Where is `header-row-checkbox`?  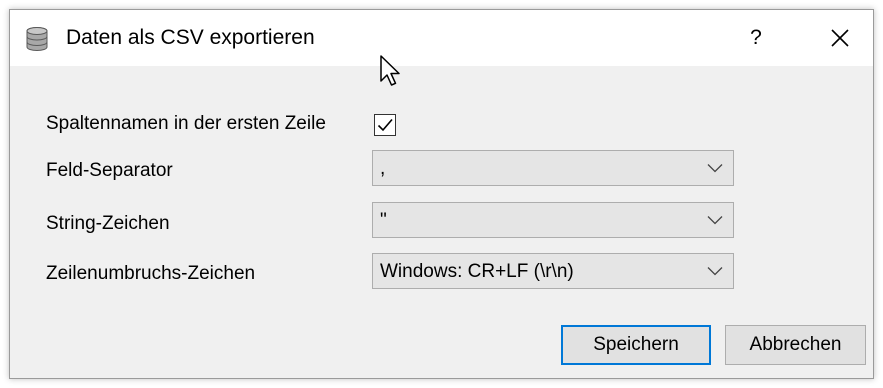 header-row-checkbox is located at coordinates (385, 125).